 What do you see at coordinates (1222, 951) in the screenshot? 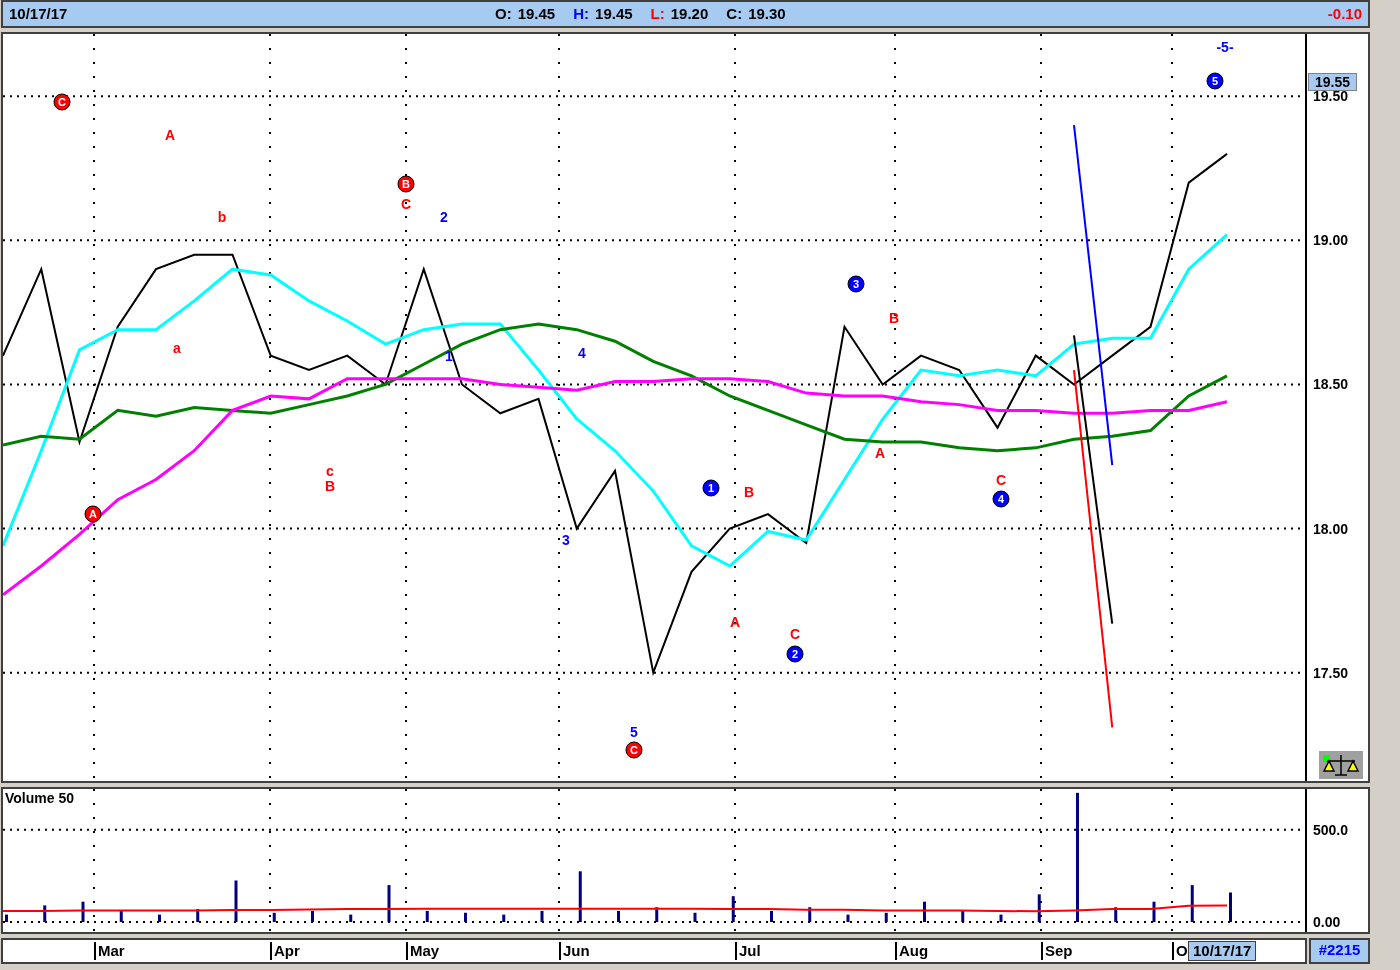
I see `cursor-date: 10/17/17` at bounding box center [1222, 951].